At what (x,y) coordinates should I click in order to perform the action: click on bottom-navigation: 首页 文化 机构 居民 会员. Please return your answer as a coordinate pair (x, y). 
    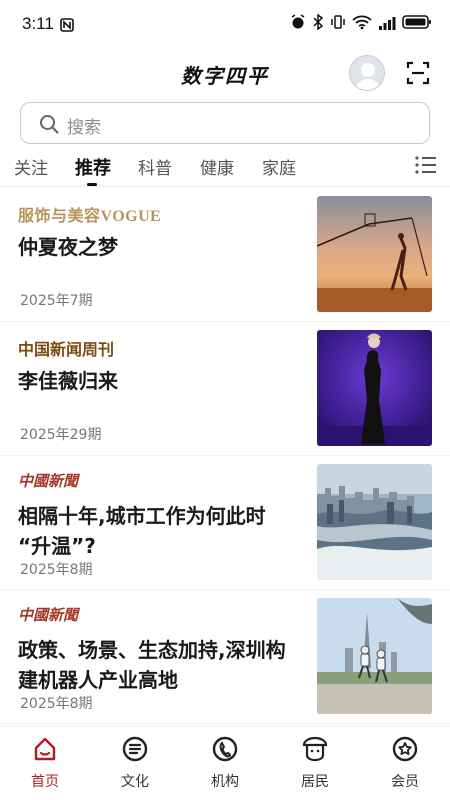
    Looking at the image, I should click on (225, 763).